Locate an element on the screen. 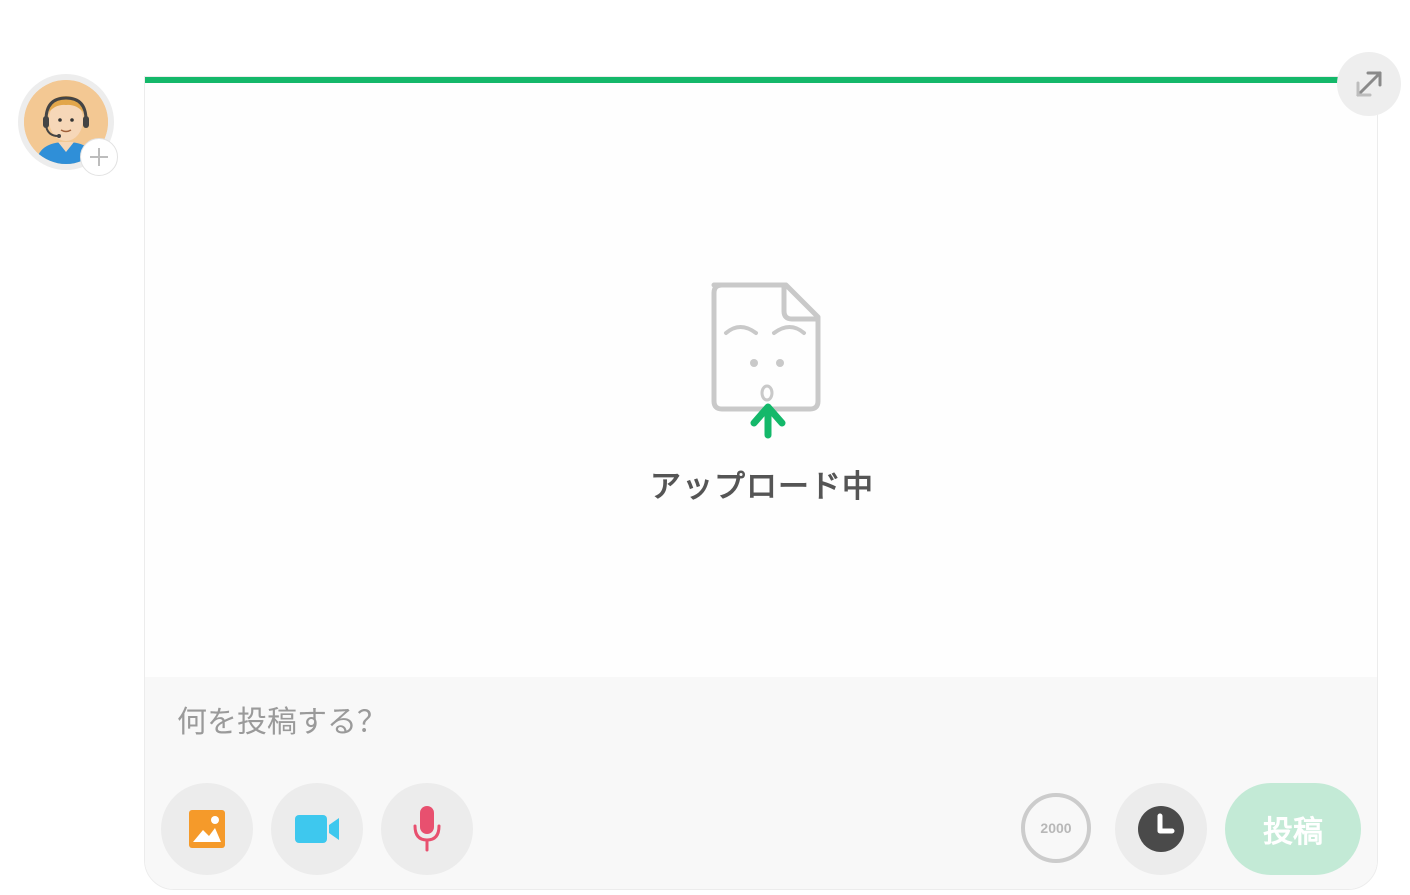 This screenshot has width=1410, height=895. expand-icon is located at coordinates (1369, 84).